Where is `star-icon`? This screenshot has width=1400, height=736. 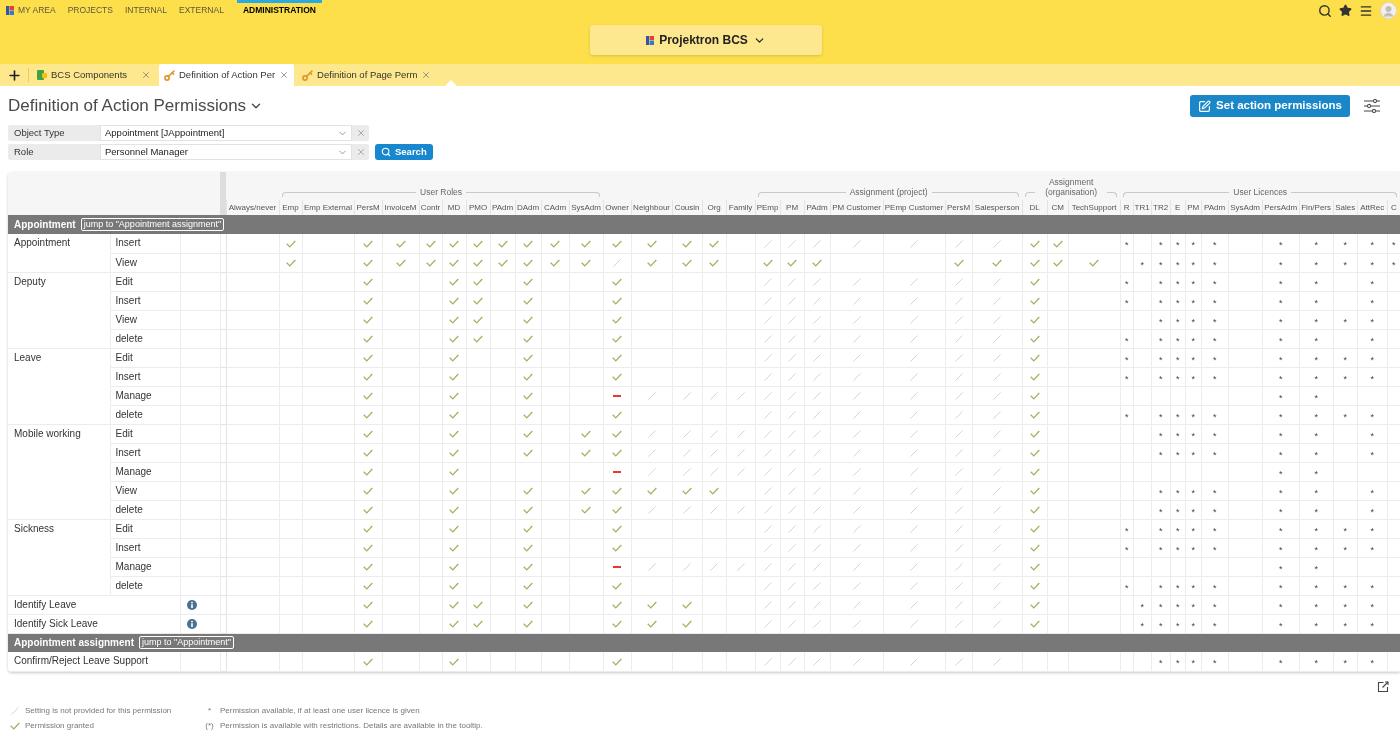 star-icon is located at coordinates (1345, 10).